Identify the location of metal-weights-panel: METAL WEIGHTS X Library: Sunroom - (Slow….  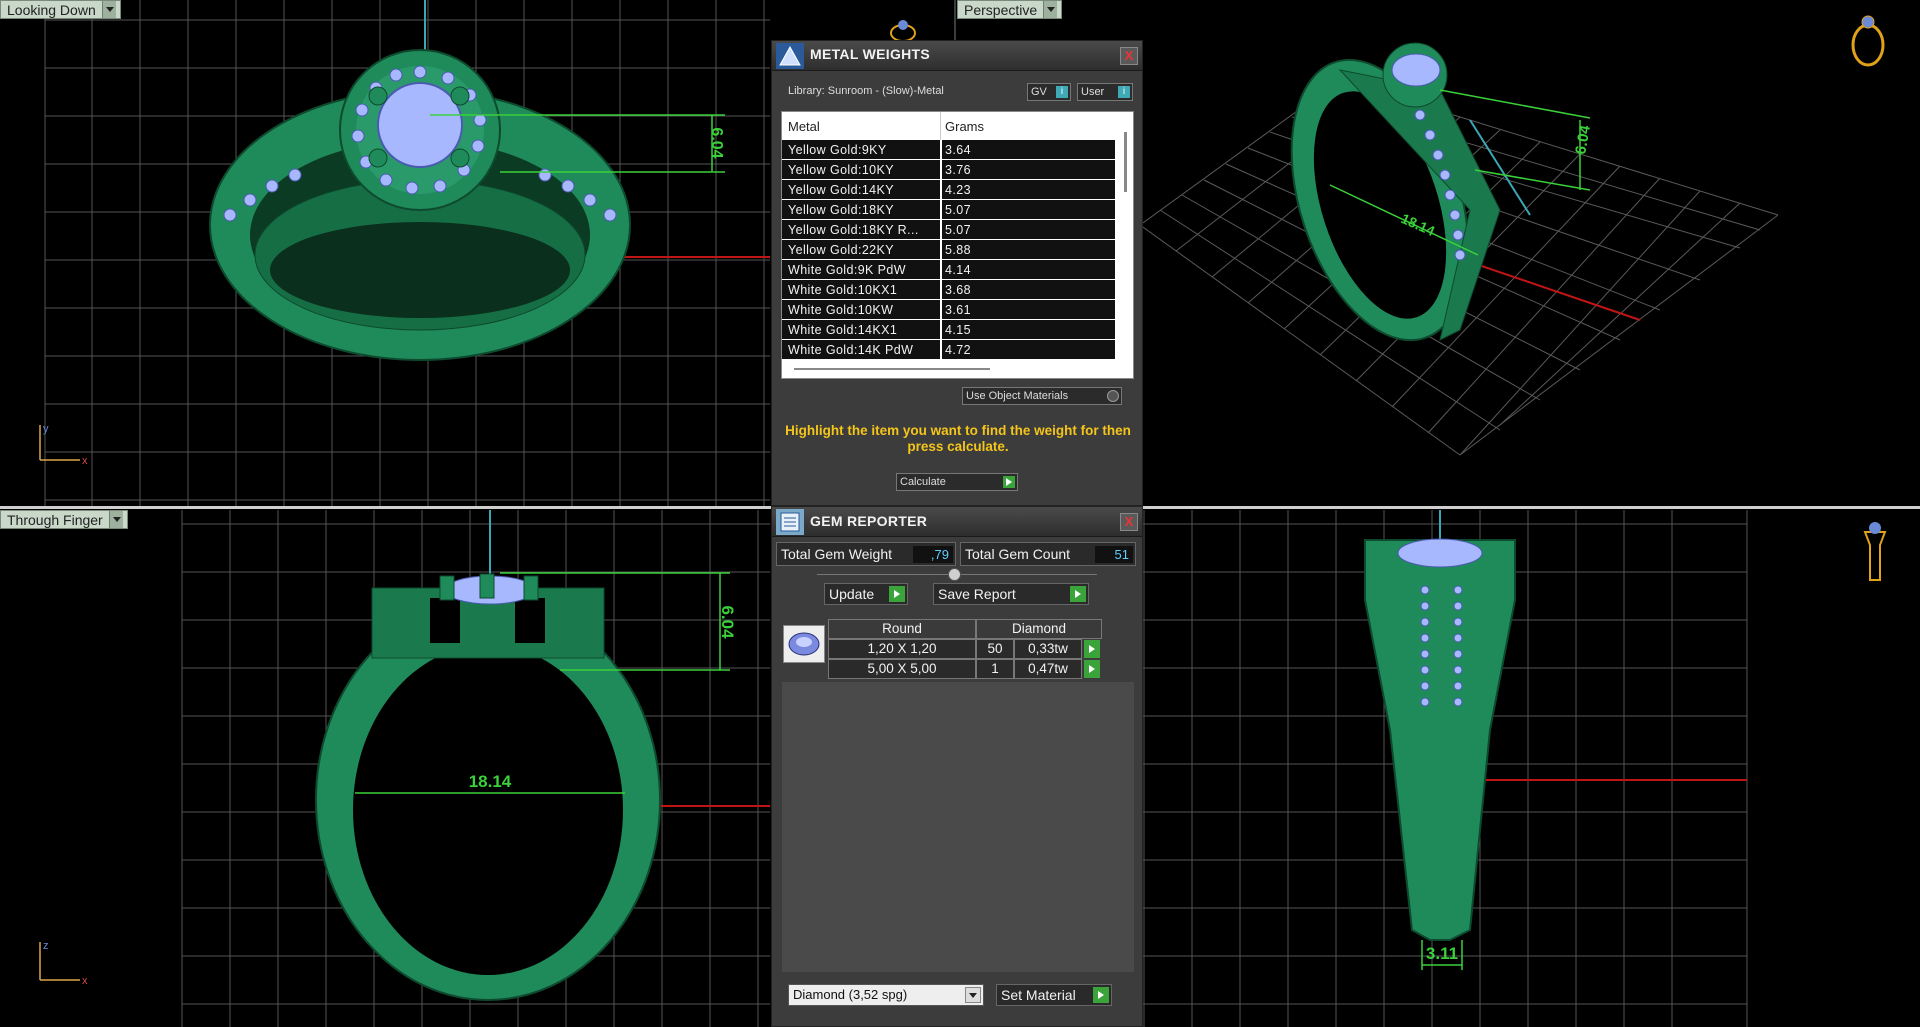
(957, 273).